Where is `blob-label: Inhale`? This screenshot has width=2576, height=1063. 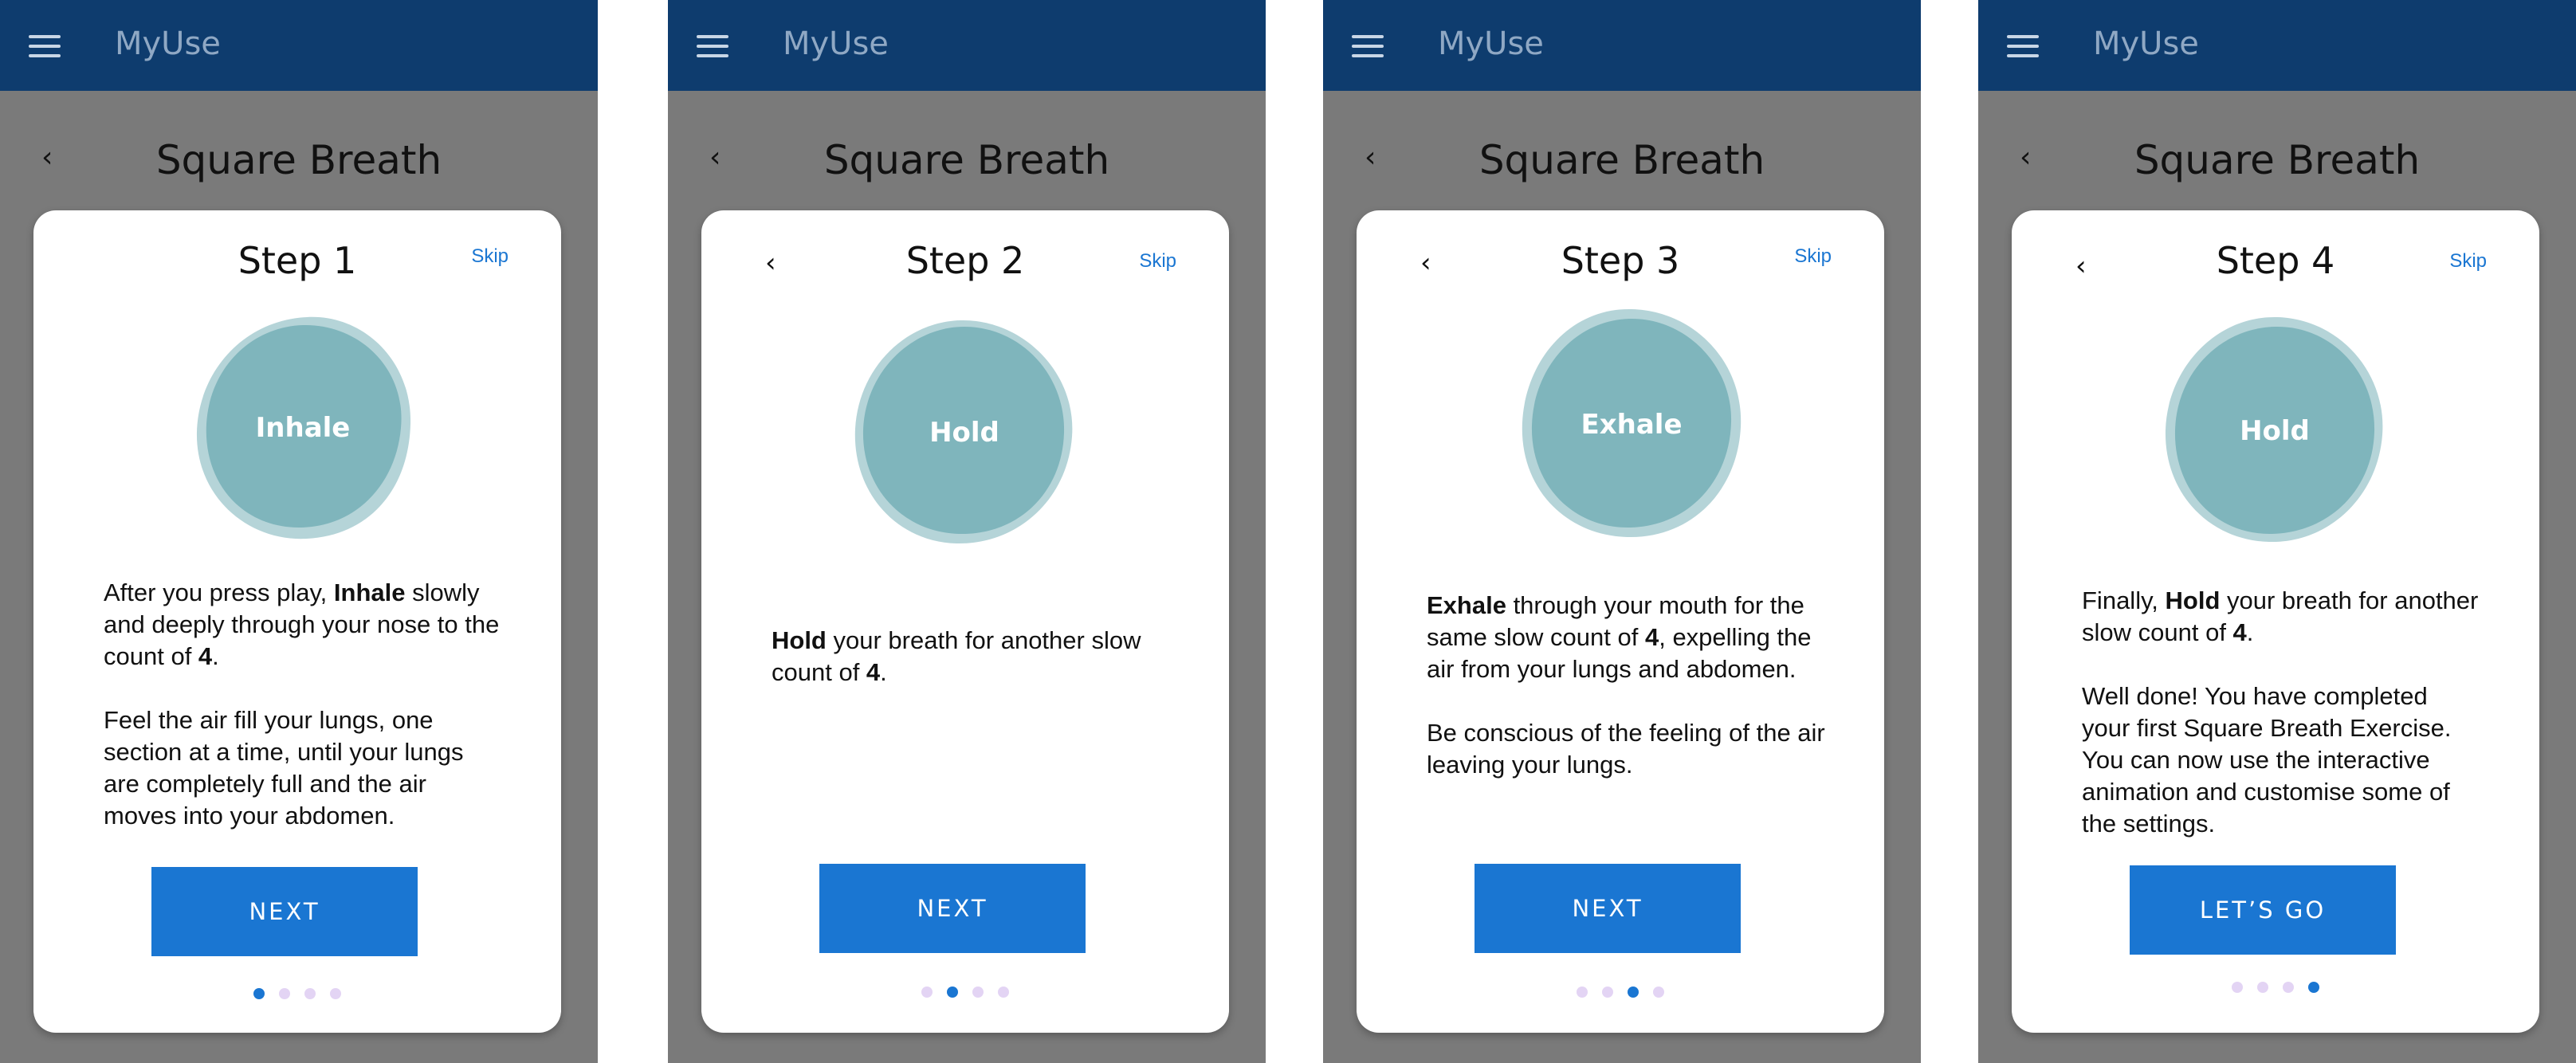
blob-label: Inhale is located at coordinates (303, 428).